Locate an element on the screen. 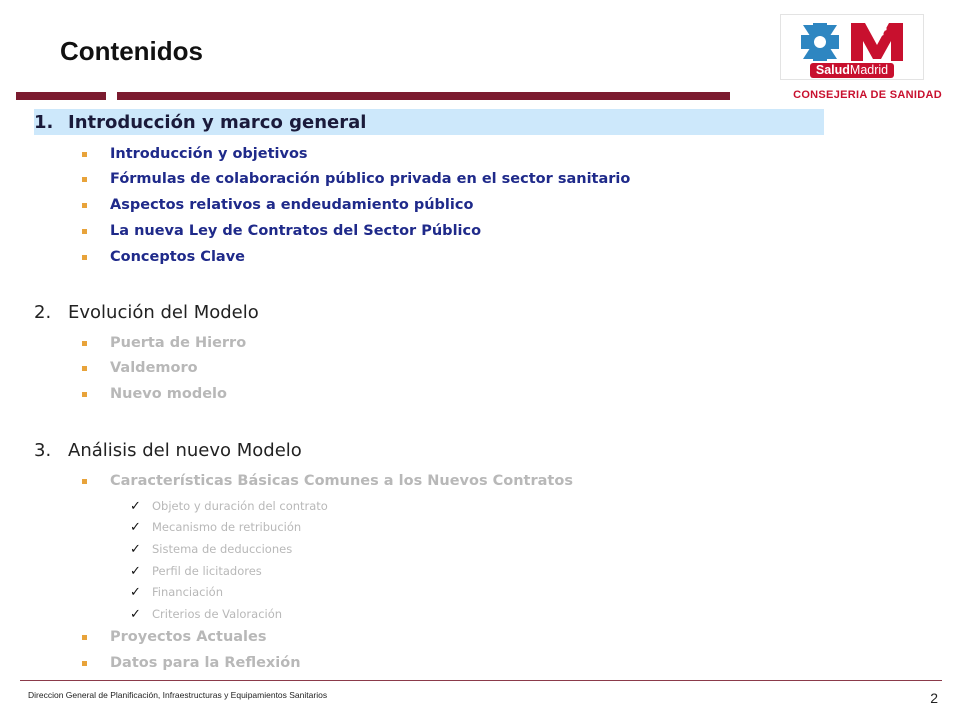 This screenshot has height=720, width=960. sub-list-item: ✓ Mecanismo de retribución is located at coordinates (215, 527).